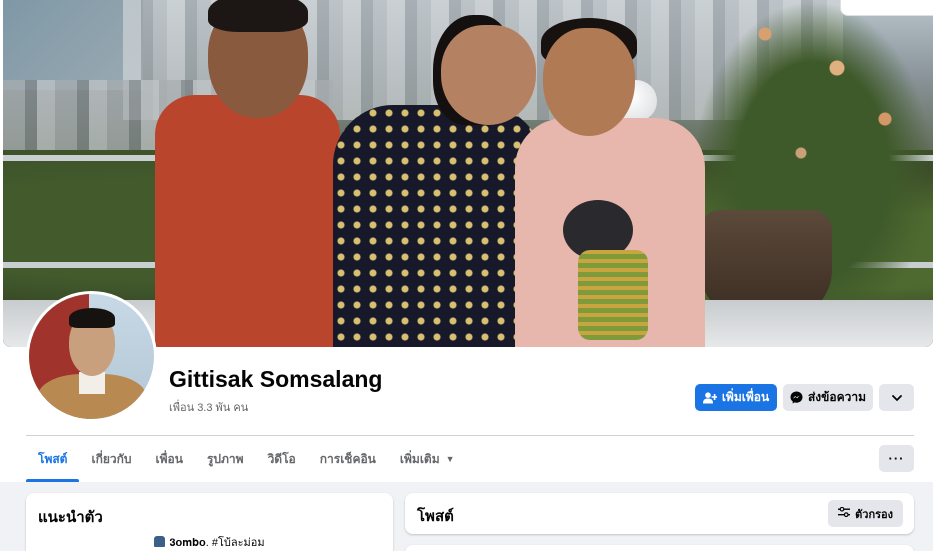 The image size is (933, 551). I want to click on add-friend-label: เพิ่มเพื่อน, so click(745, 397).